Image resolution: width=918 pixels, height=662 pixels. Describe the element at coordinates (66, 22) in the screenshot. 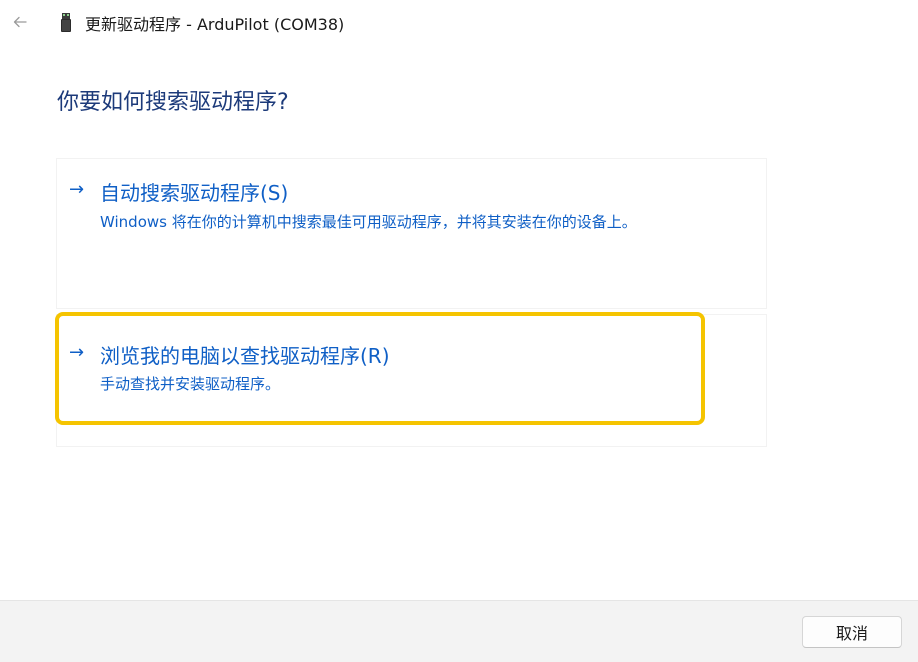

I see `usb-device-icon` at that location.